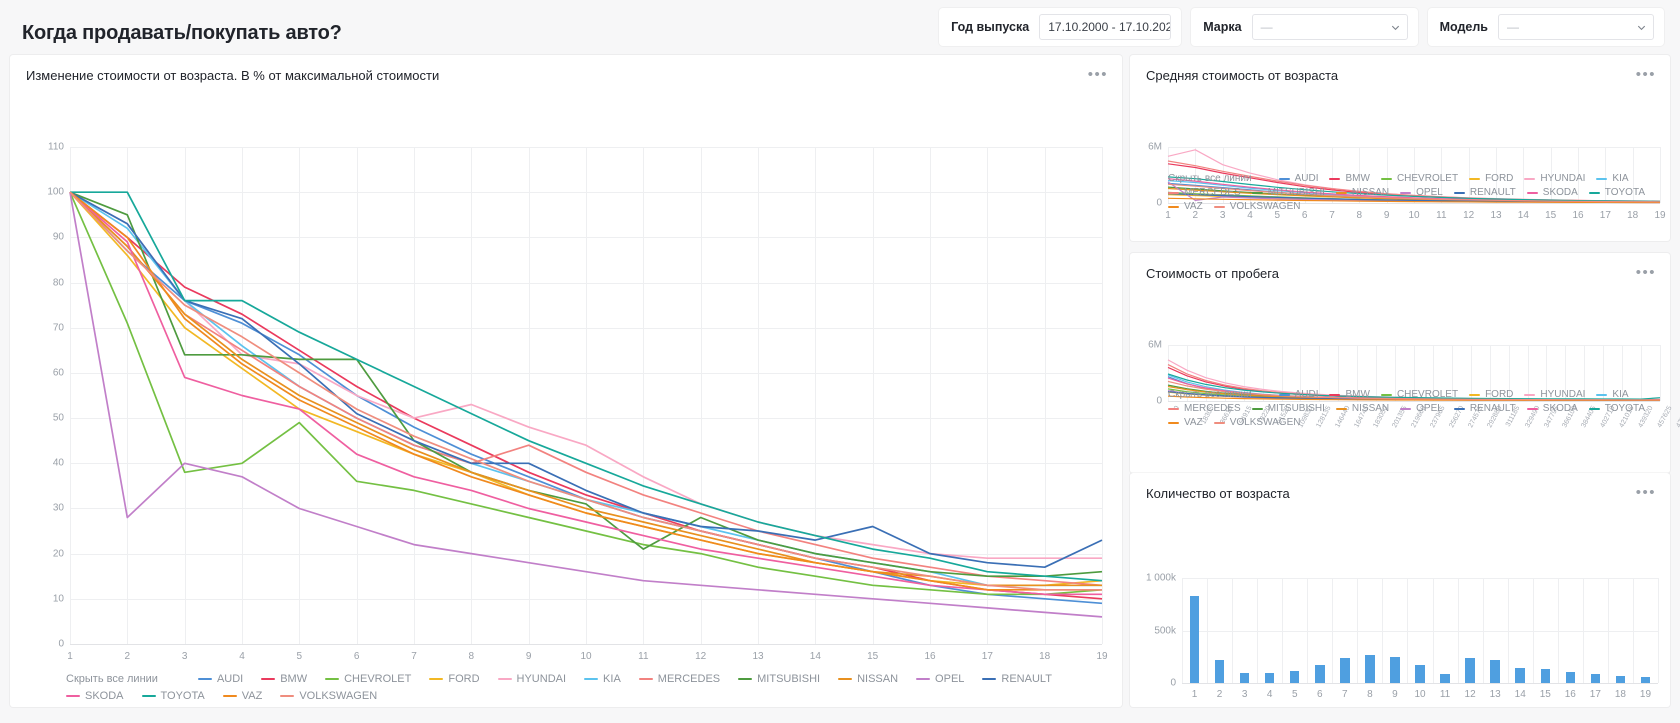 This screenshot has height=723, width=1680. I want to click on legend-item-label: TOYOTA, so click(1624, 408).